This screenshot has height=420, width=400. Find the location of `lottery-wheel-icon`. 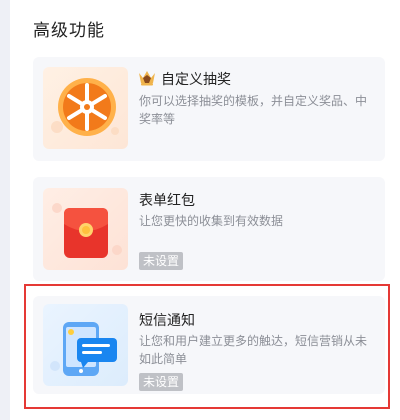

lottery-wheel-icon is located at coordinates (85, 107).